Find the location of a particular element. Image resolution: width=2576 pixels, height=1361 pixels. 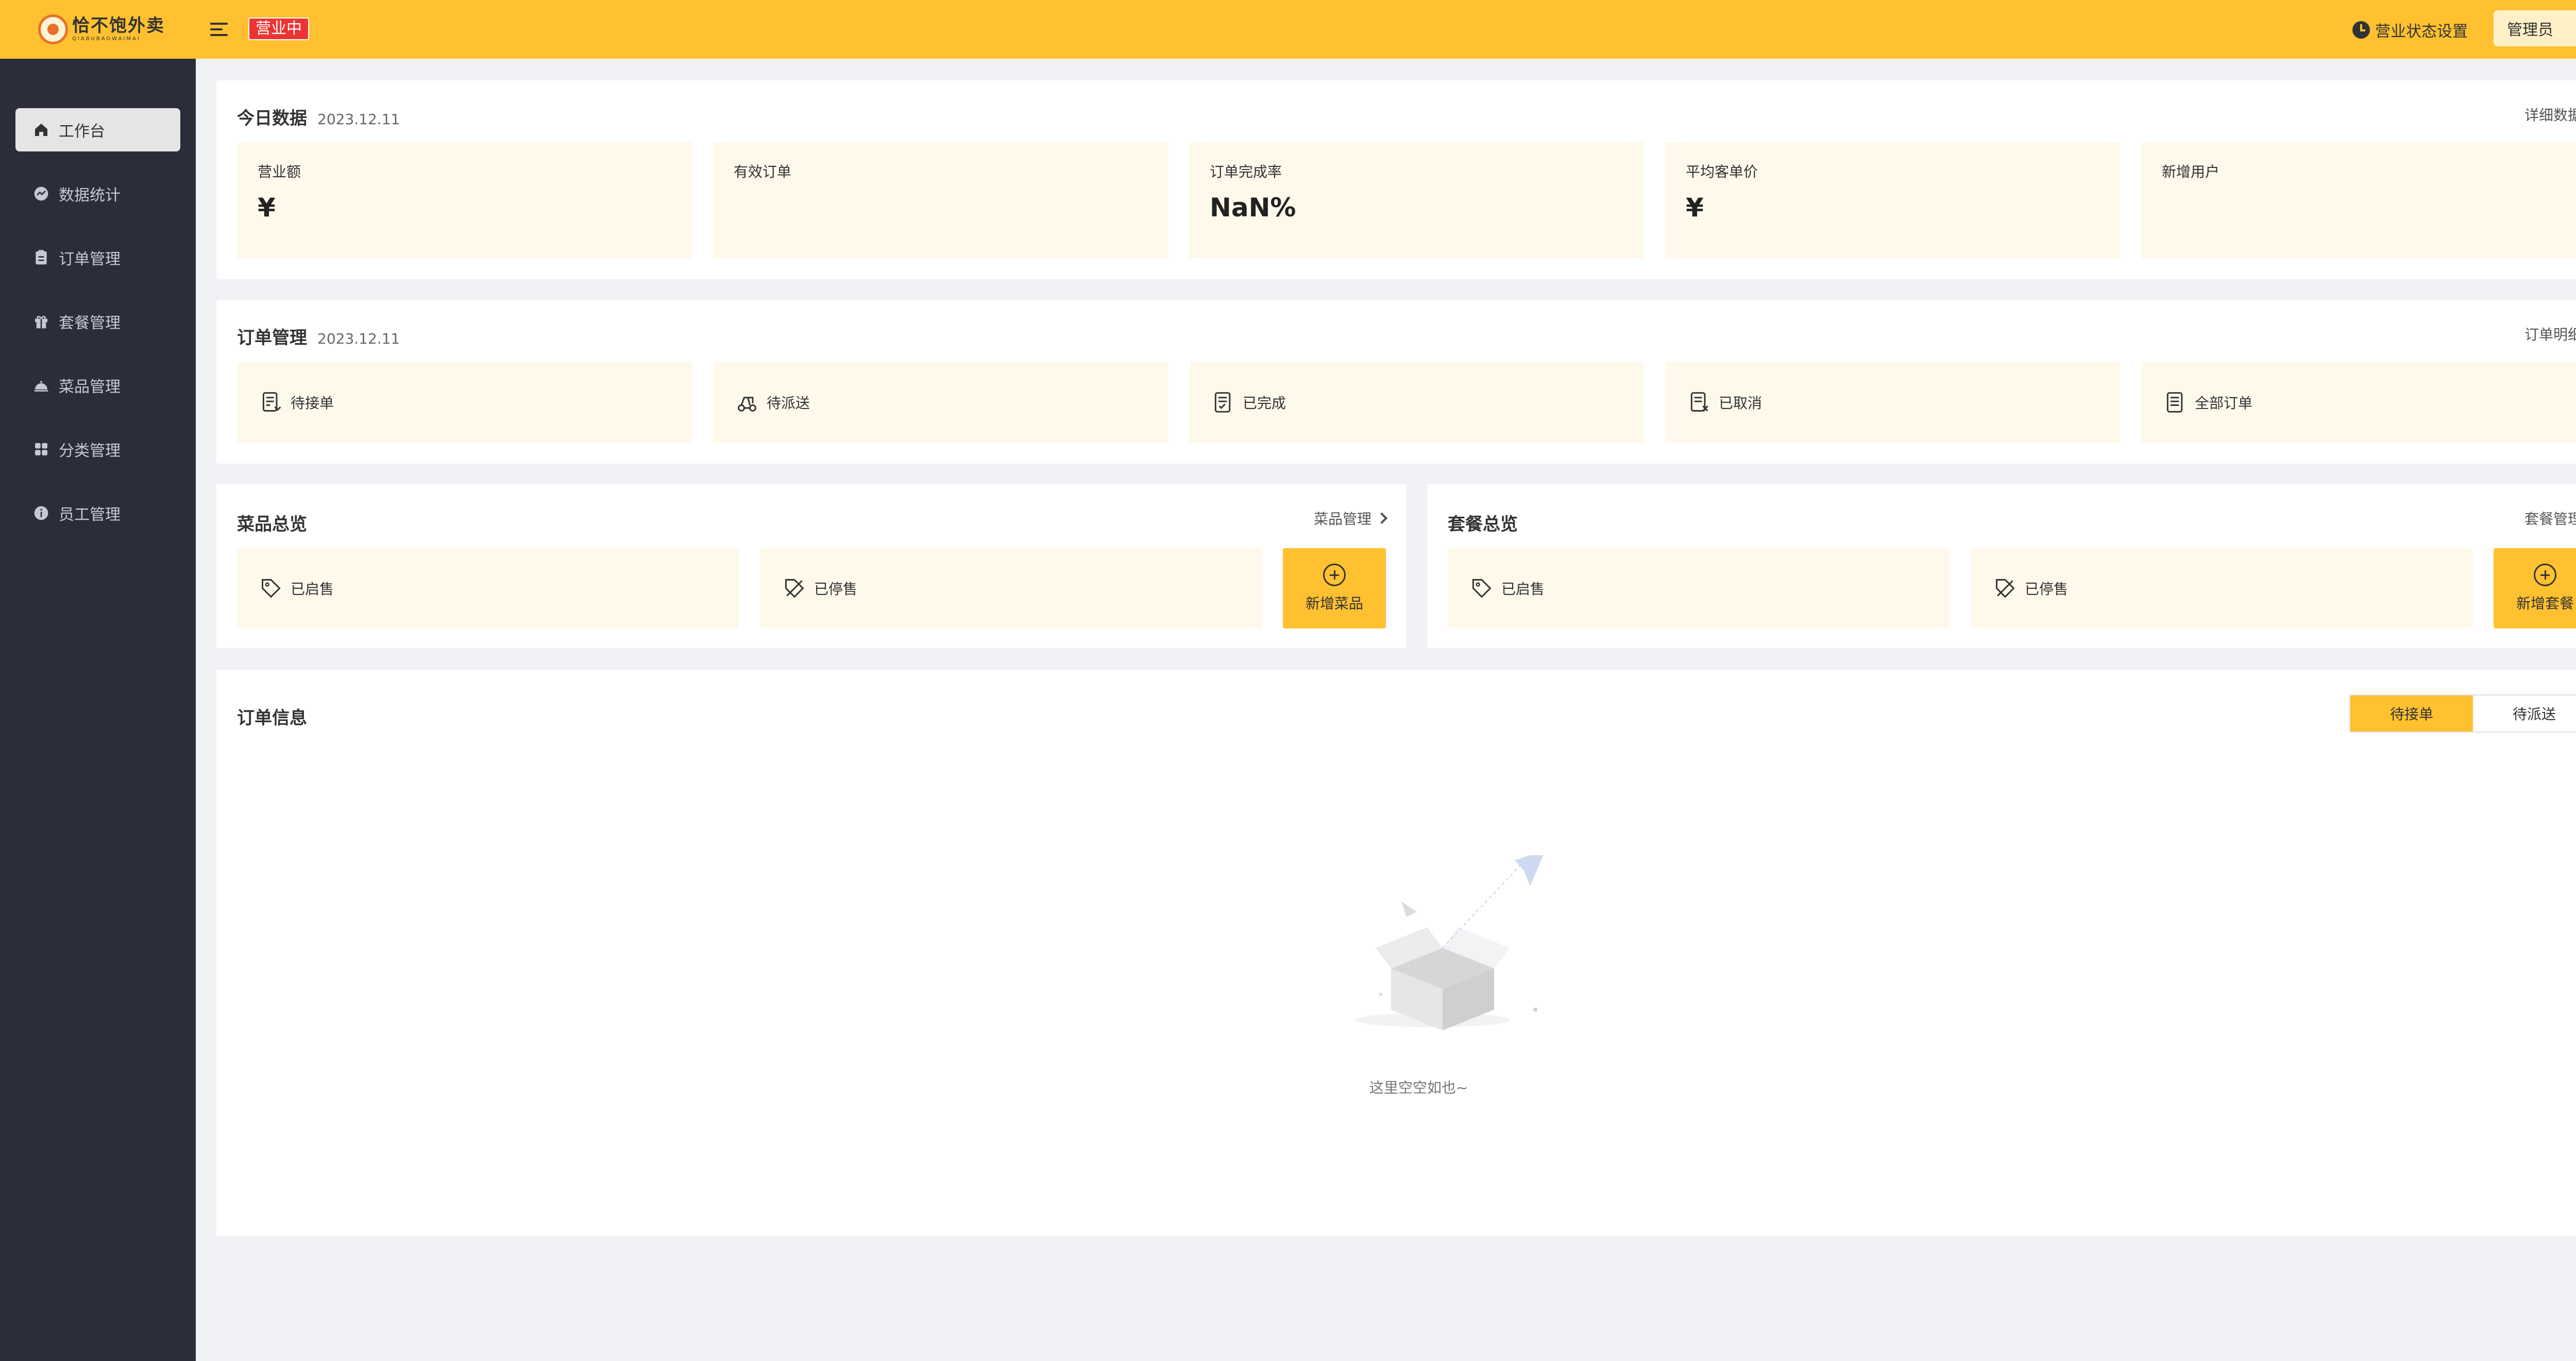

admin-label: 管理员 is located at coordinates (2530, 30).